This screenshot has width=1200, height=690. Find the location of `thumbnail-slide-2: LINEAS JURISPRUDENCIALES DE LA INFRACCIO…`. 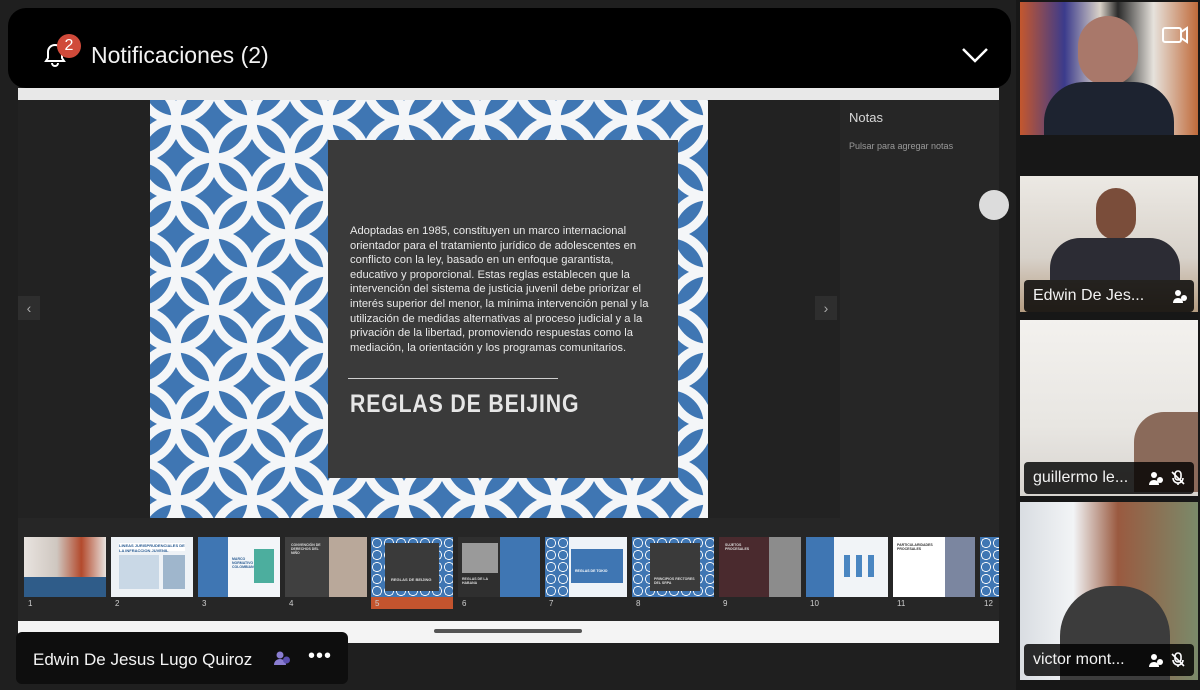

thumbnail-slide-2: LINEAS JURISPRUDENCIALES DE LA INFRACCIO… is located at coordinates (152, 572).